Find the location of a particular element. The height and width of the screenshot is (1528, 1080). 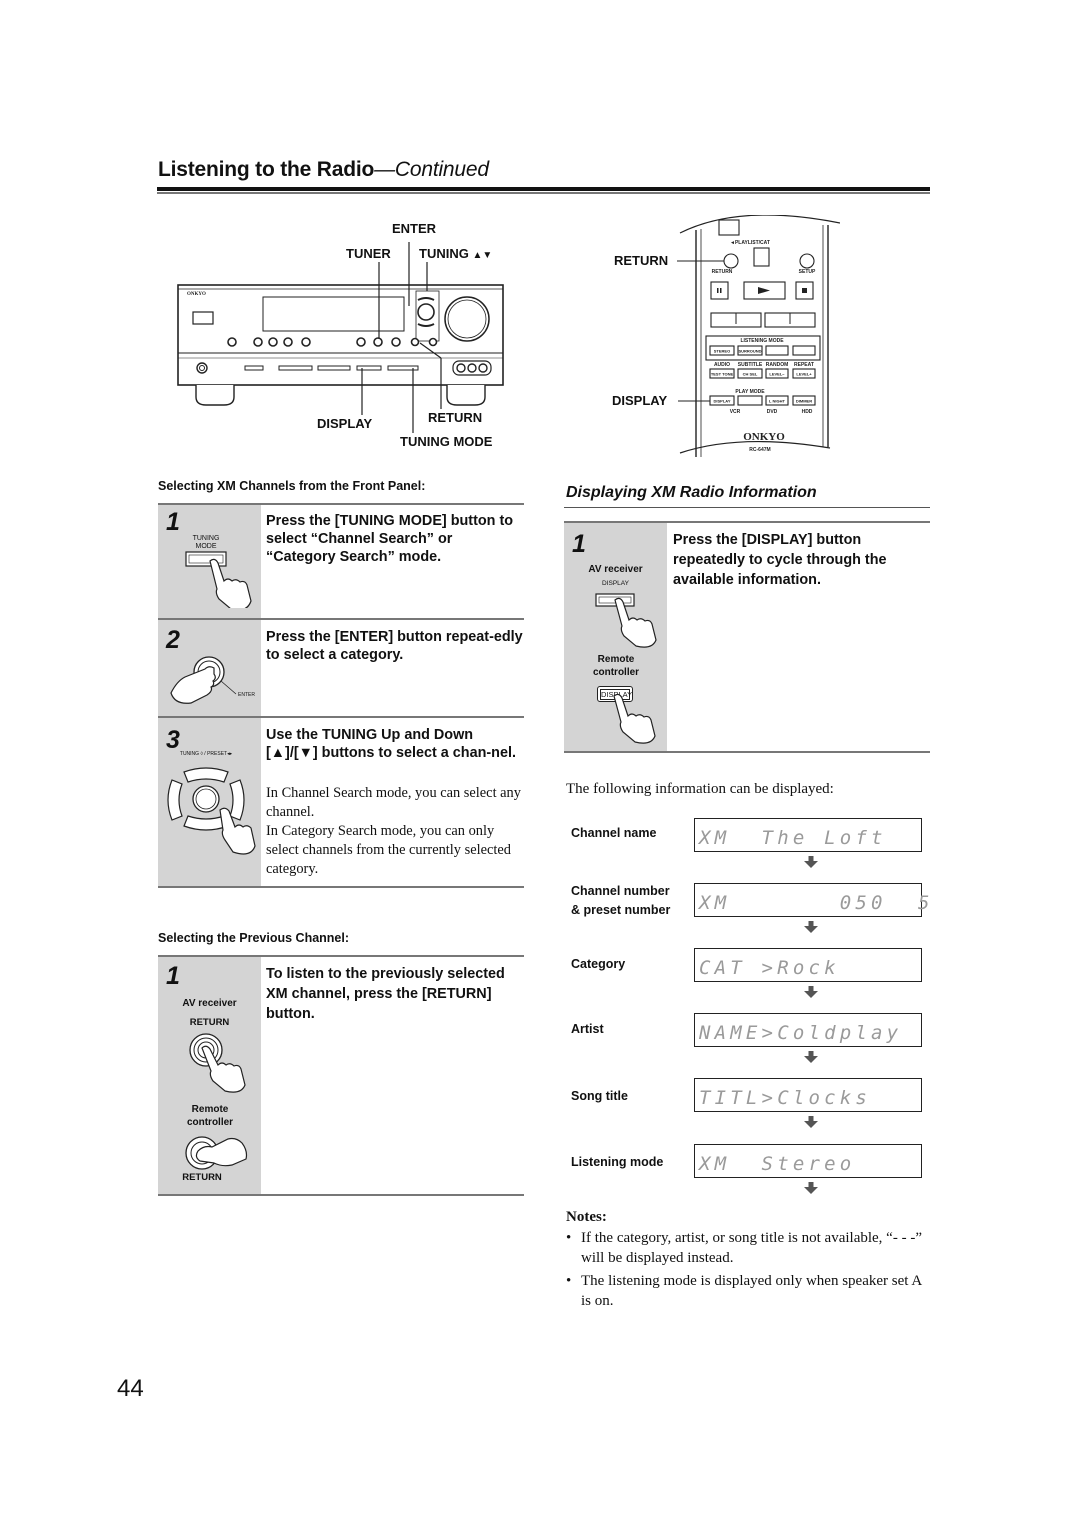

receiver-display-button-label: DISPLAY is located at coordinates (615, 583).